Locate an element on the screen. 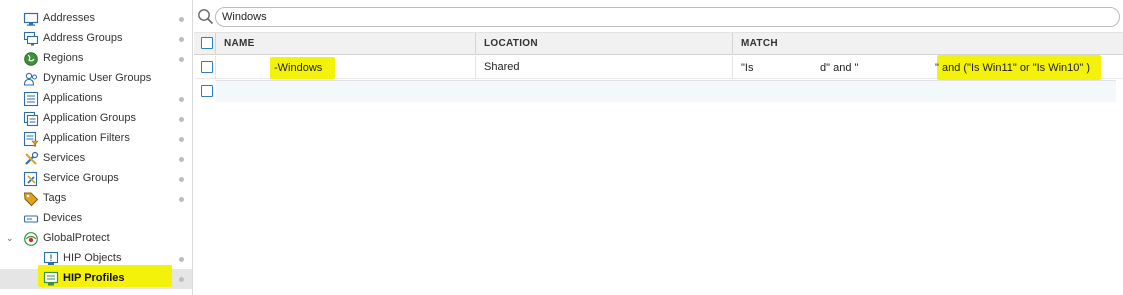 This screenshot has height=295, width=1123. sidebar-item-label: GlobalProtect is located at coordinates (76, 238).